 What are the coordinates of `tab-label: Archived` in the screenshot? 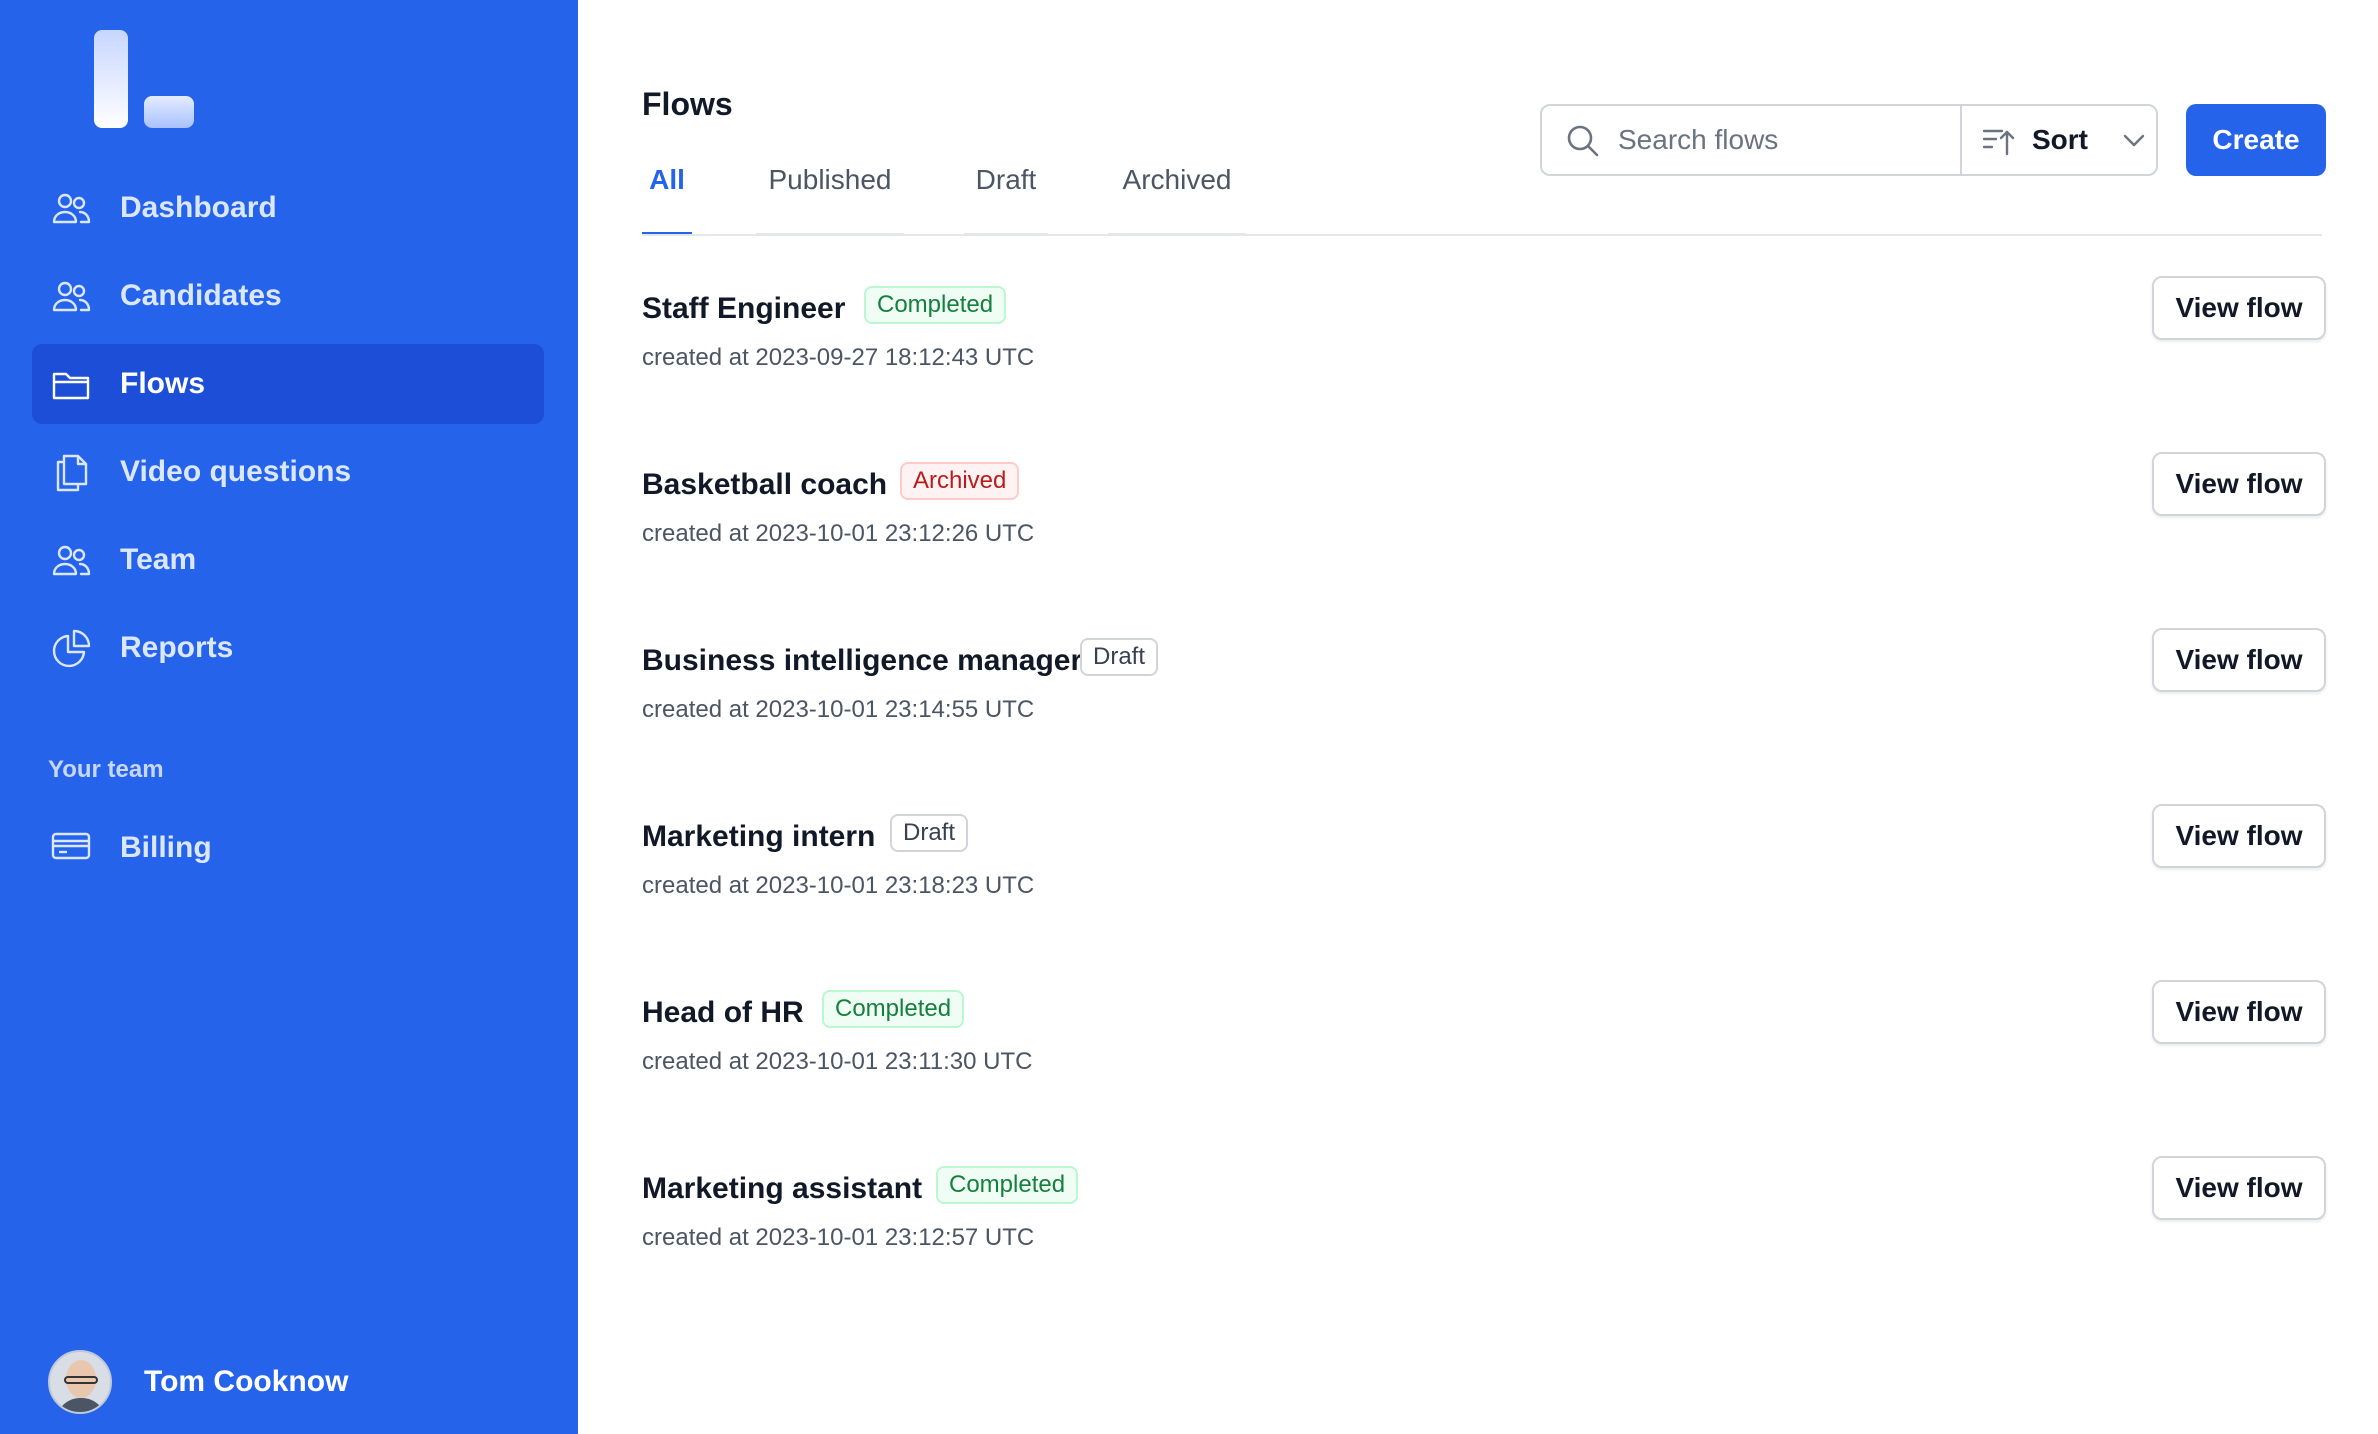 It's located at (1177, 179).